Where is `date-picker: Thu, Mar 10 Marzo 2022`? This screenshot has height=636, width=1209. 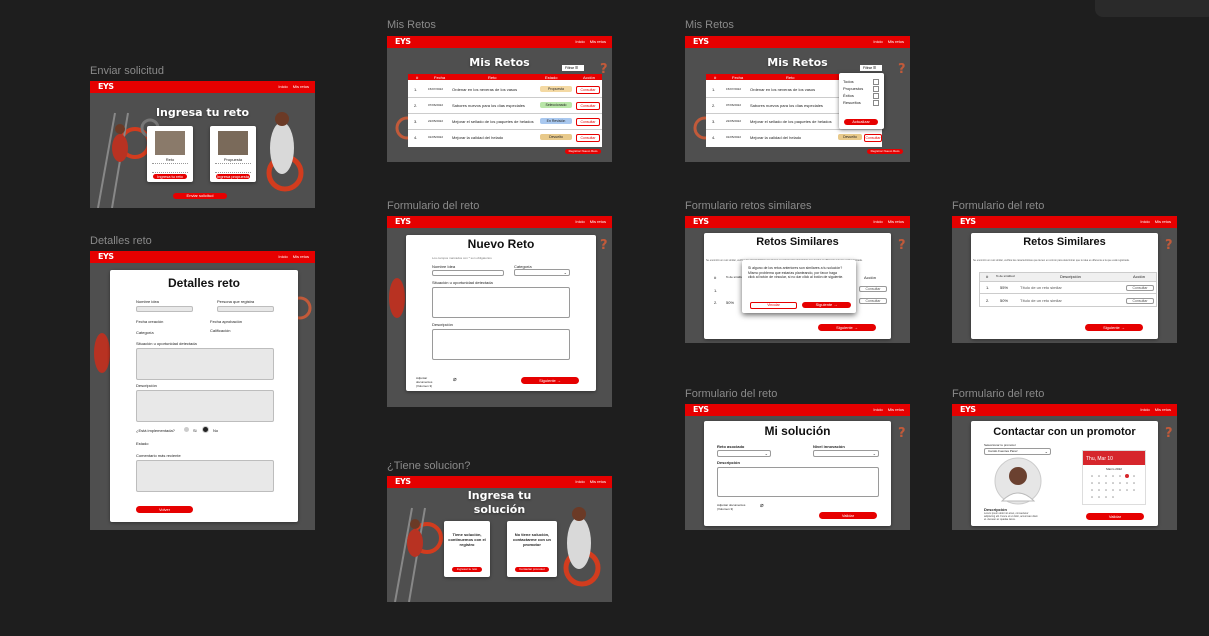 date-picker: Thu, Mar 10 Marzo 2022 is located at coordinates (1114, 477).